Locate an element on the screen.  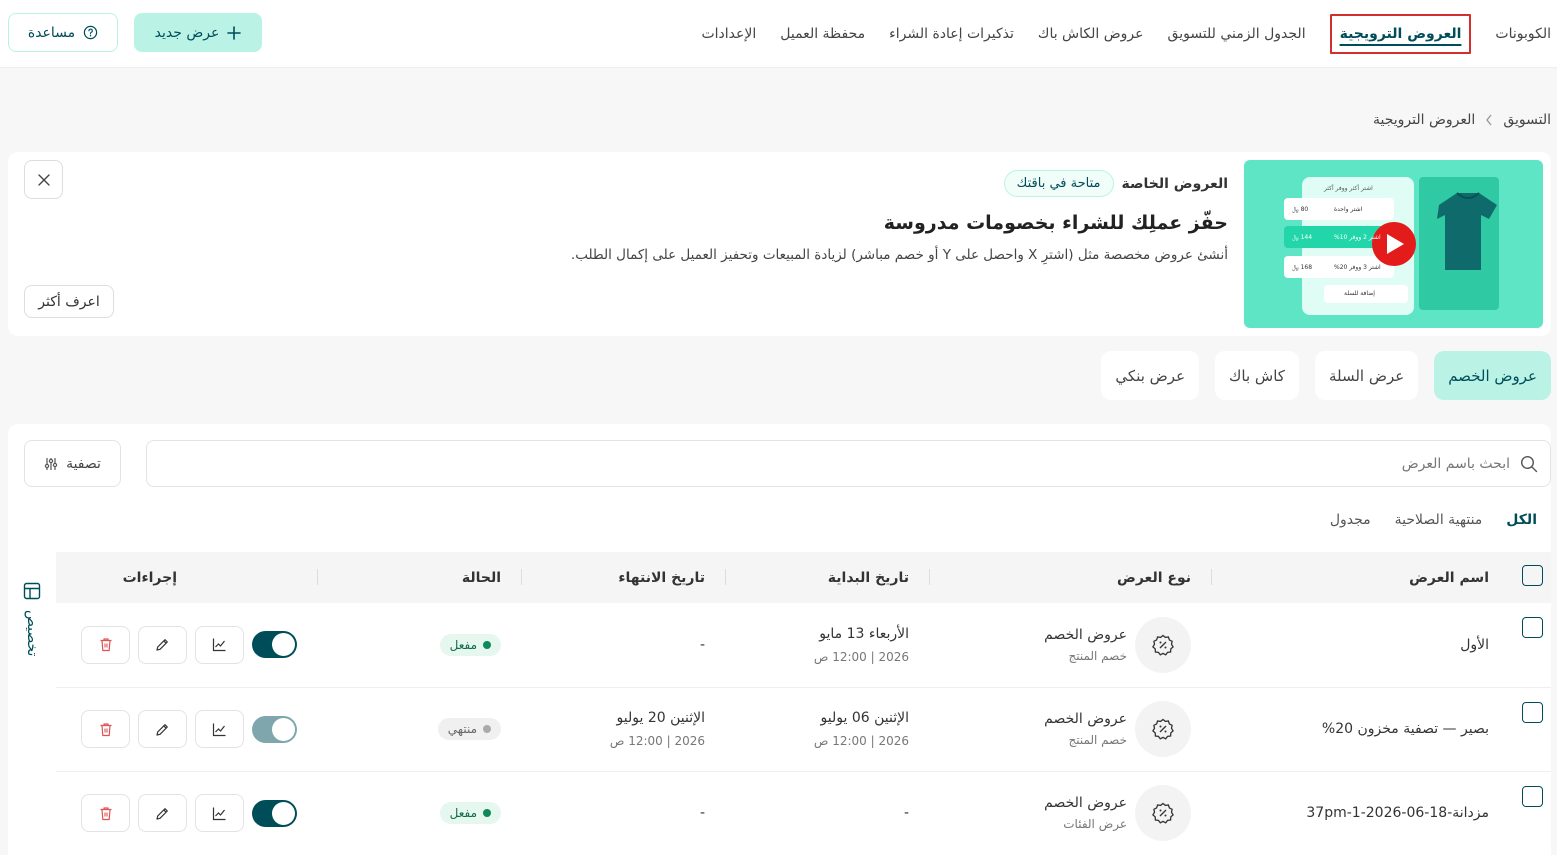
tab-repurchase-reminders: تذكيرات إعادة الشراء is located at coordinates (951, 34).